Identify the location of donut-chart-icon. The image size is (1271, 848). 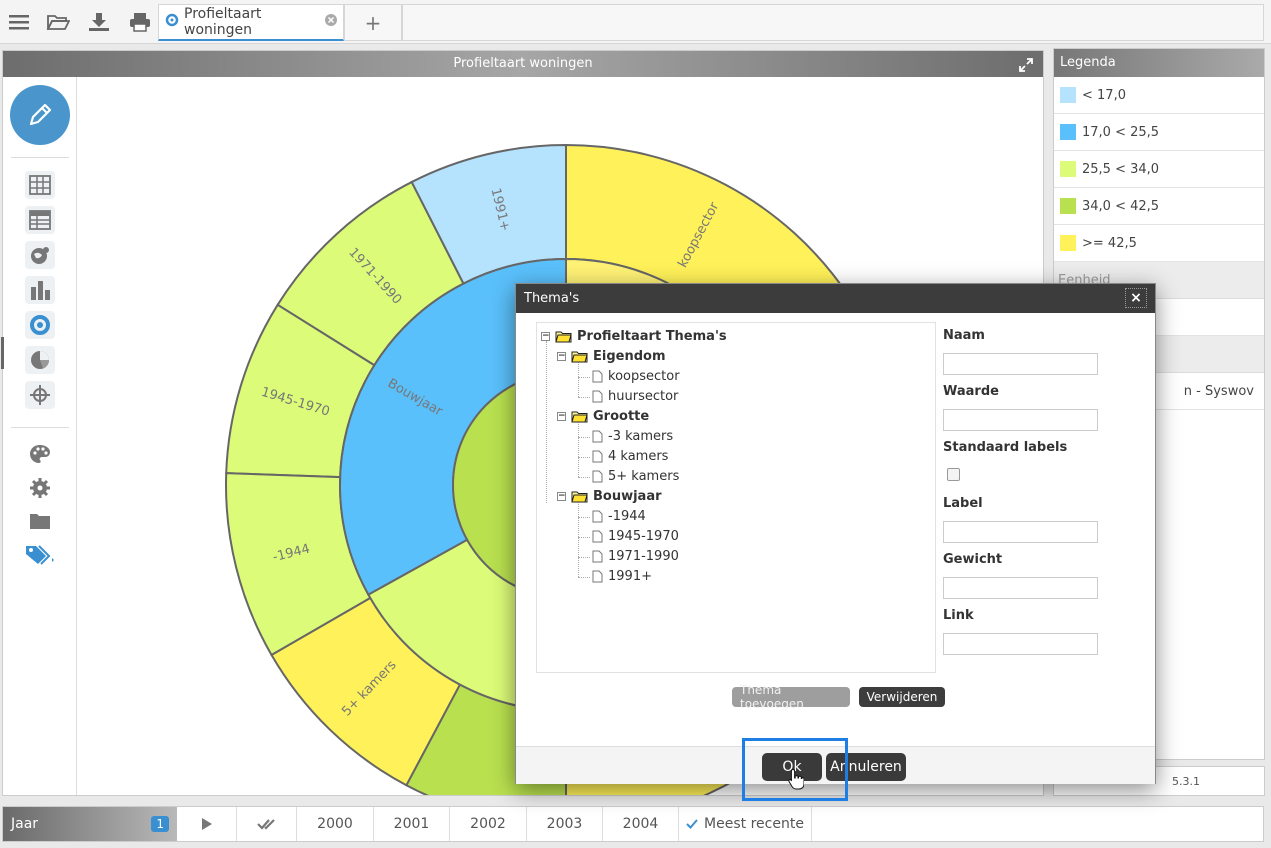
(40, 325).